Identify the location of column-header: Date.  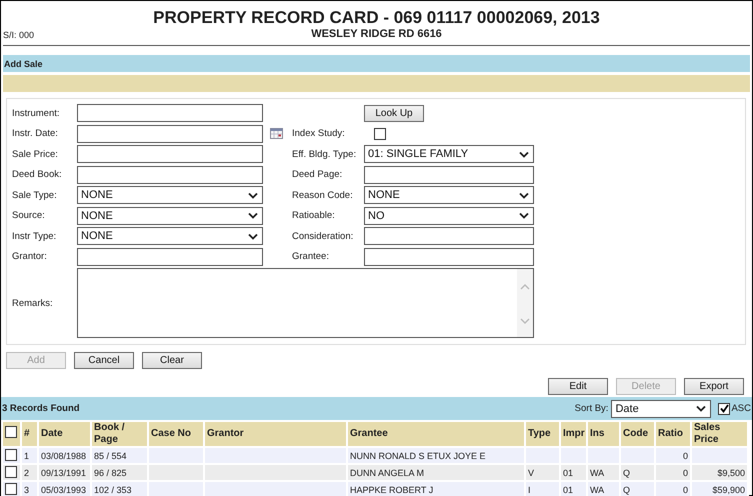
(64, 434).